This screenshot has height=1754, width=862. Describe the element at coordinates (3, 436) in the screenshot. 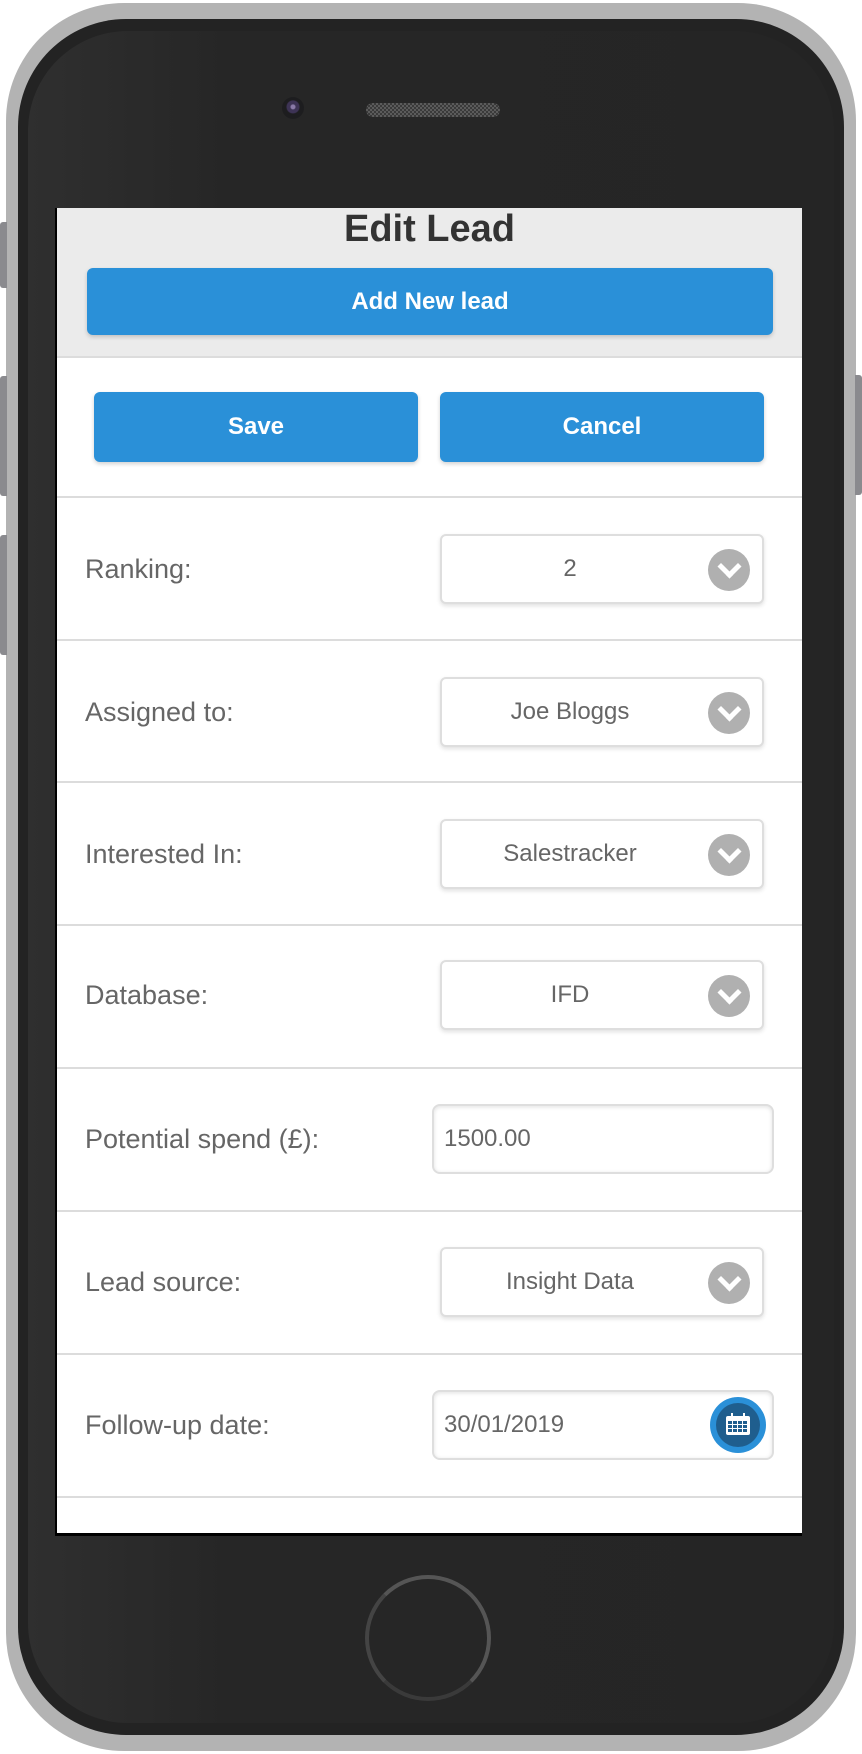

I see `volume-up-button` at that location.